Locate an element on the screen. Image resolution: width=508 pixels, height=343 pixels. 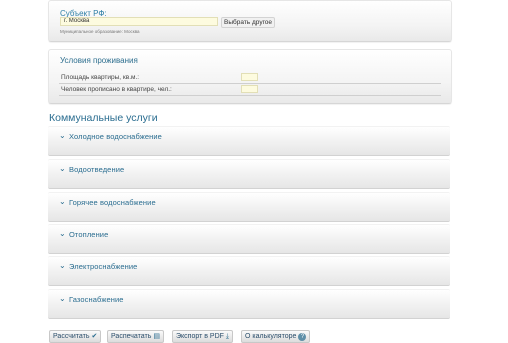
calculate-button: Рассчитать ✔ is located at coordinates (75, 336).